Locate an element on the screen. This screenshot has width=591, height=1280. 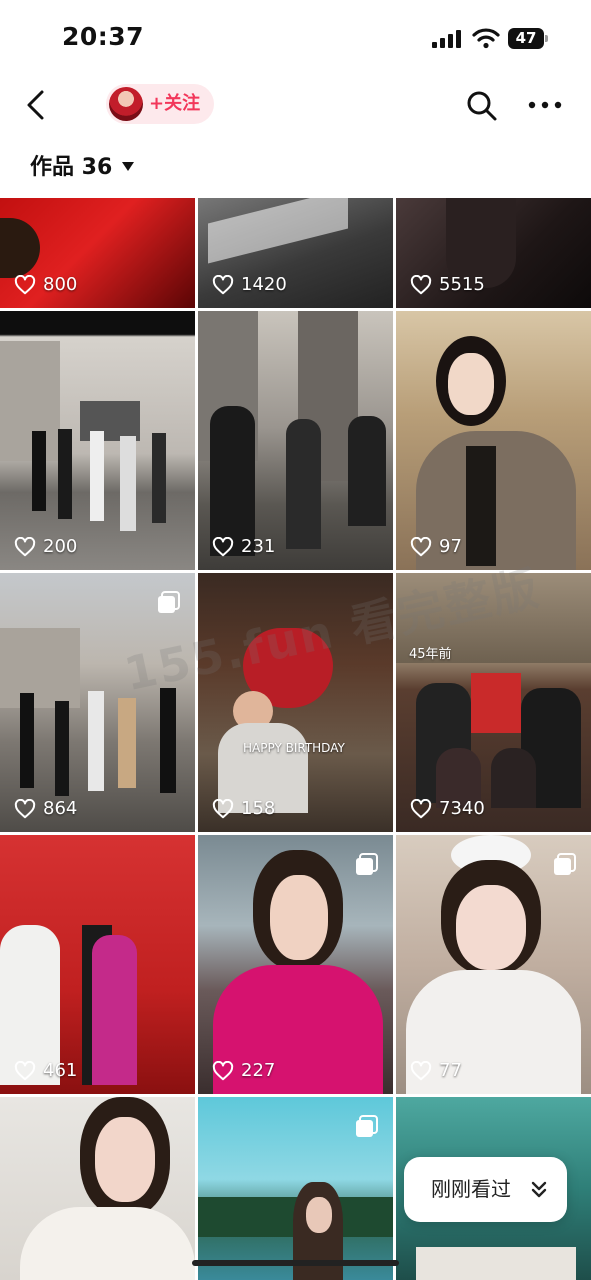
more-dots-icon is located at coordinates (545, 105).